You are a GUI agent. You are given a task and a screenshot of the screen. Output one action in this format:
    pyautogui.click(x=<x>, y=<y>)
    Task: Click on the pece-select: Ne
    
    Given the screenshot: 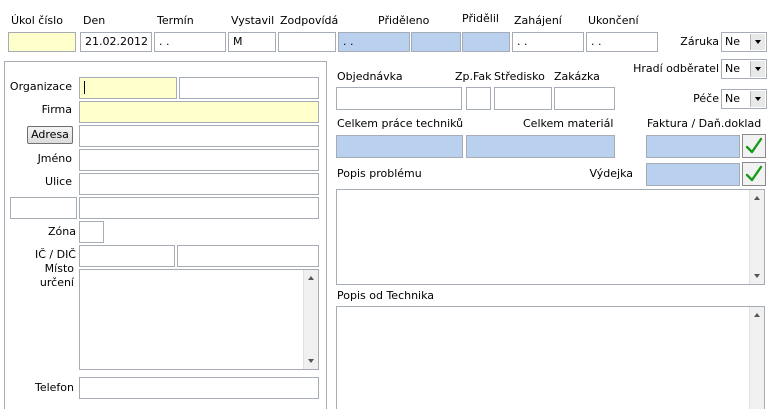 What is the action you would take?
    pyautogui.click(x=744, y=99)
    